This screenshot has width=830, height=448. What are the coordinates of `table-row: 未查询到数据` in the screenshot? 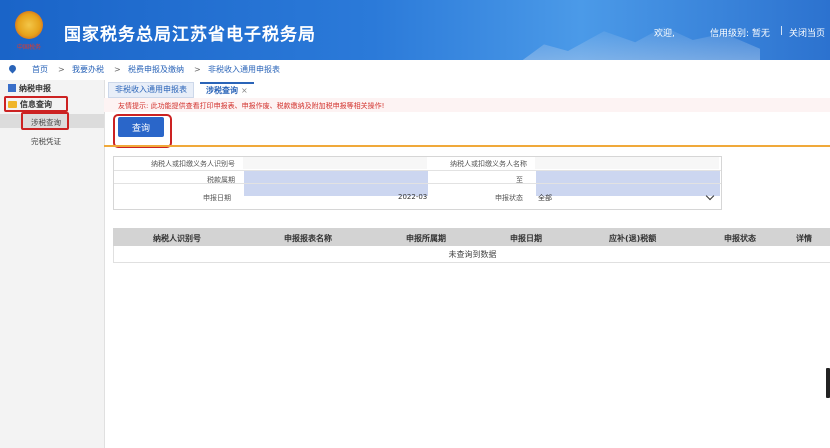 It's located at (471, 254).